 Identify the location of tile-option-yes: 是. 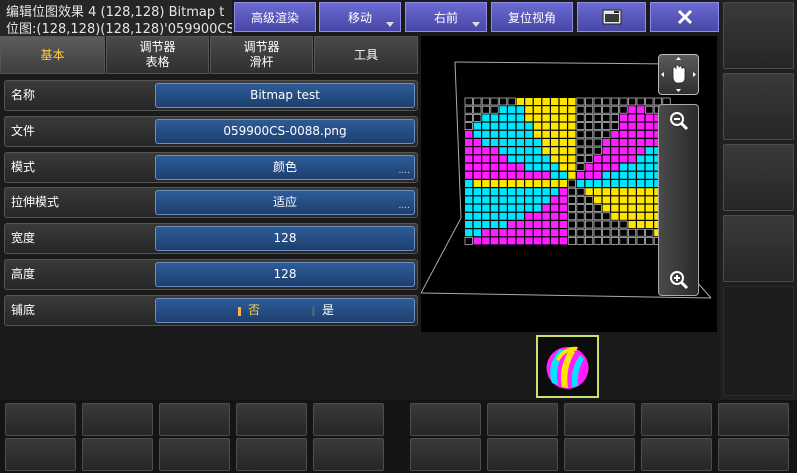
(328, 310).